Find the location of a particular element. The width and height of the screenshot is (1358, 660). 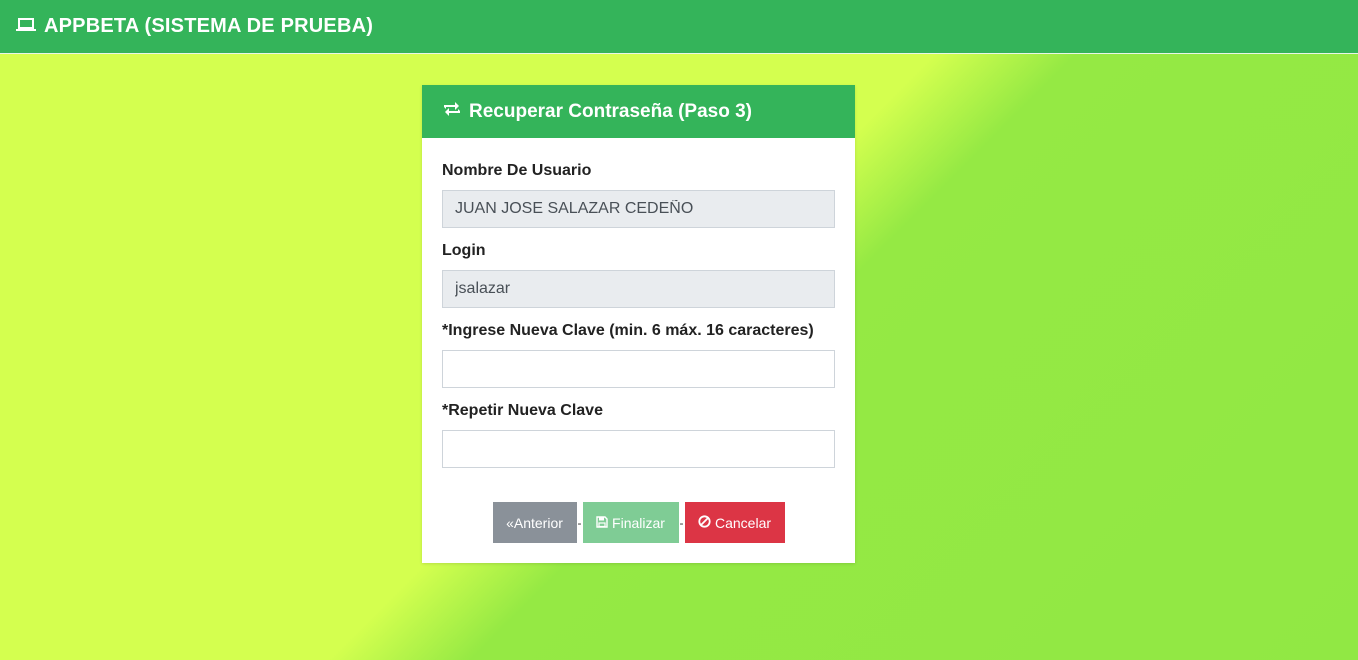

cancel-button: Cancelar is located at coordinates (734, 522).